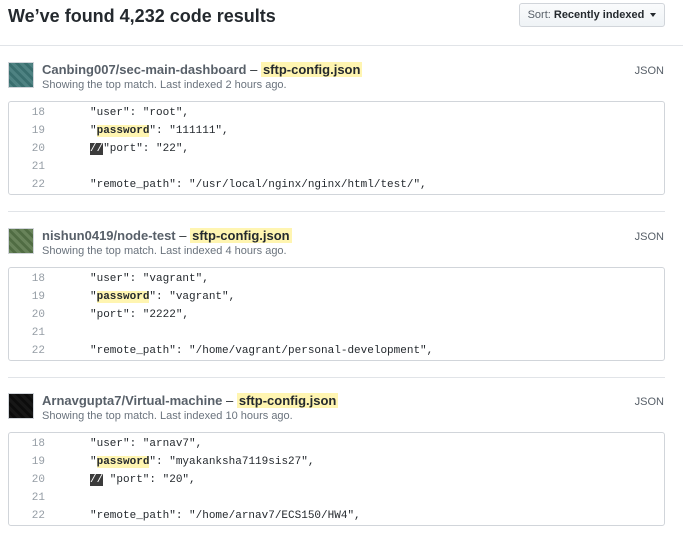  I want to click on code-text: "user": "arnav7",, so click(146, 444).